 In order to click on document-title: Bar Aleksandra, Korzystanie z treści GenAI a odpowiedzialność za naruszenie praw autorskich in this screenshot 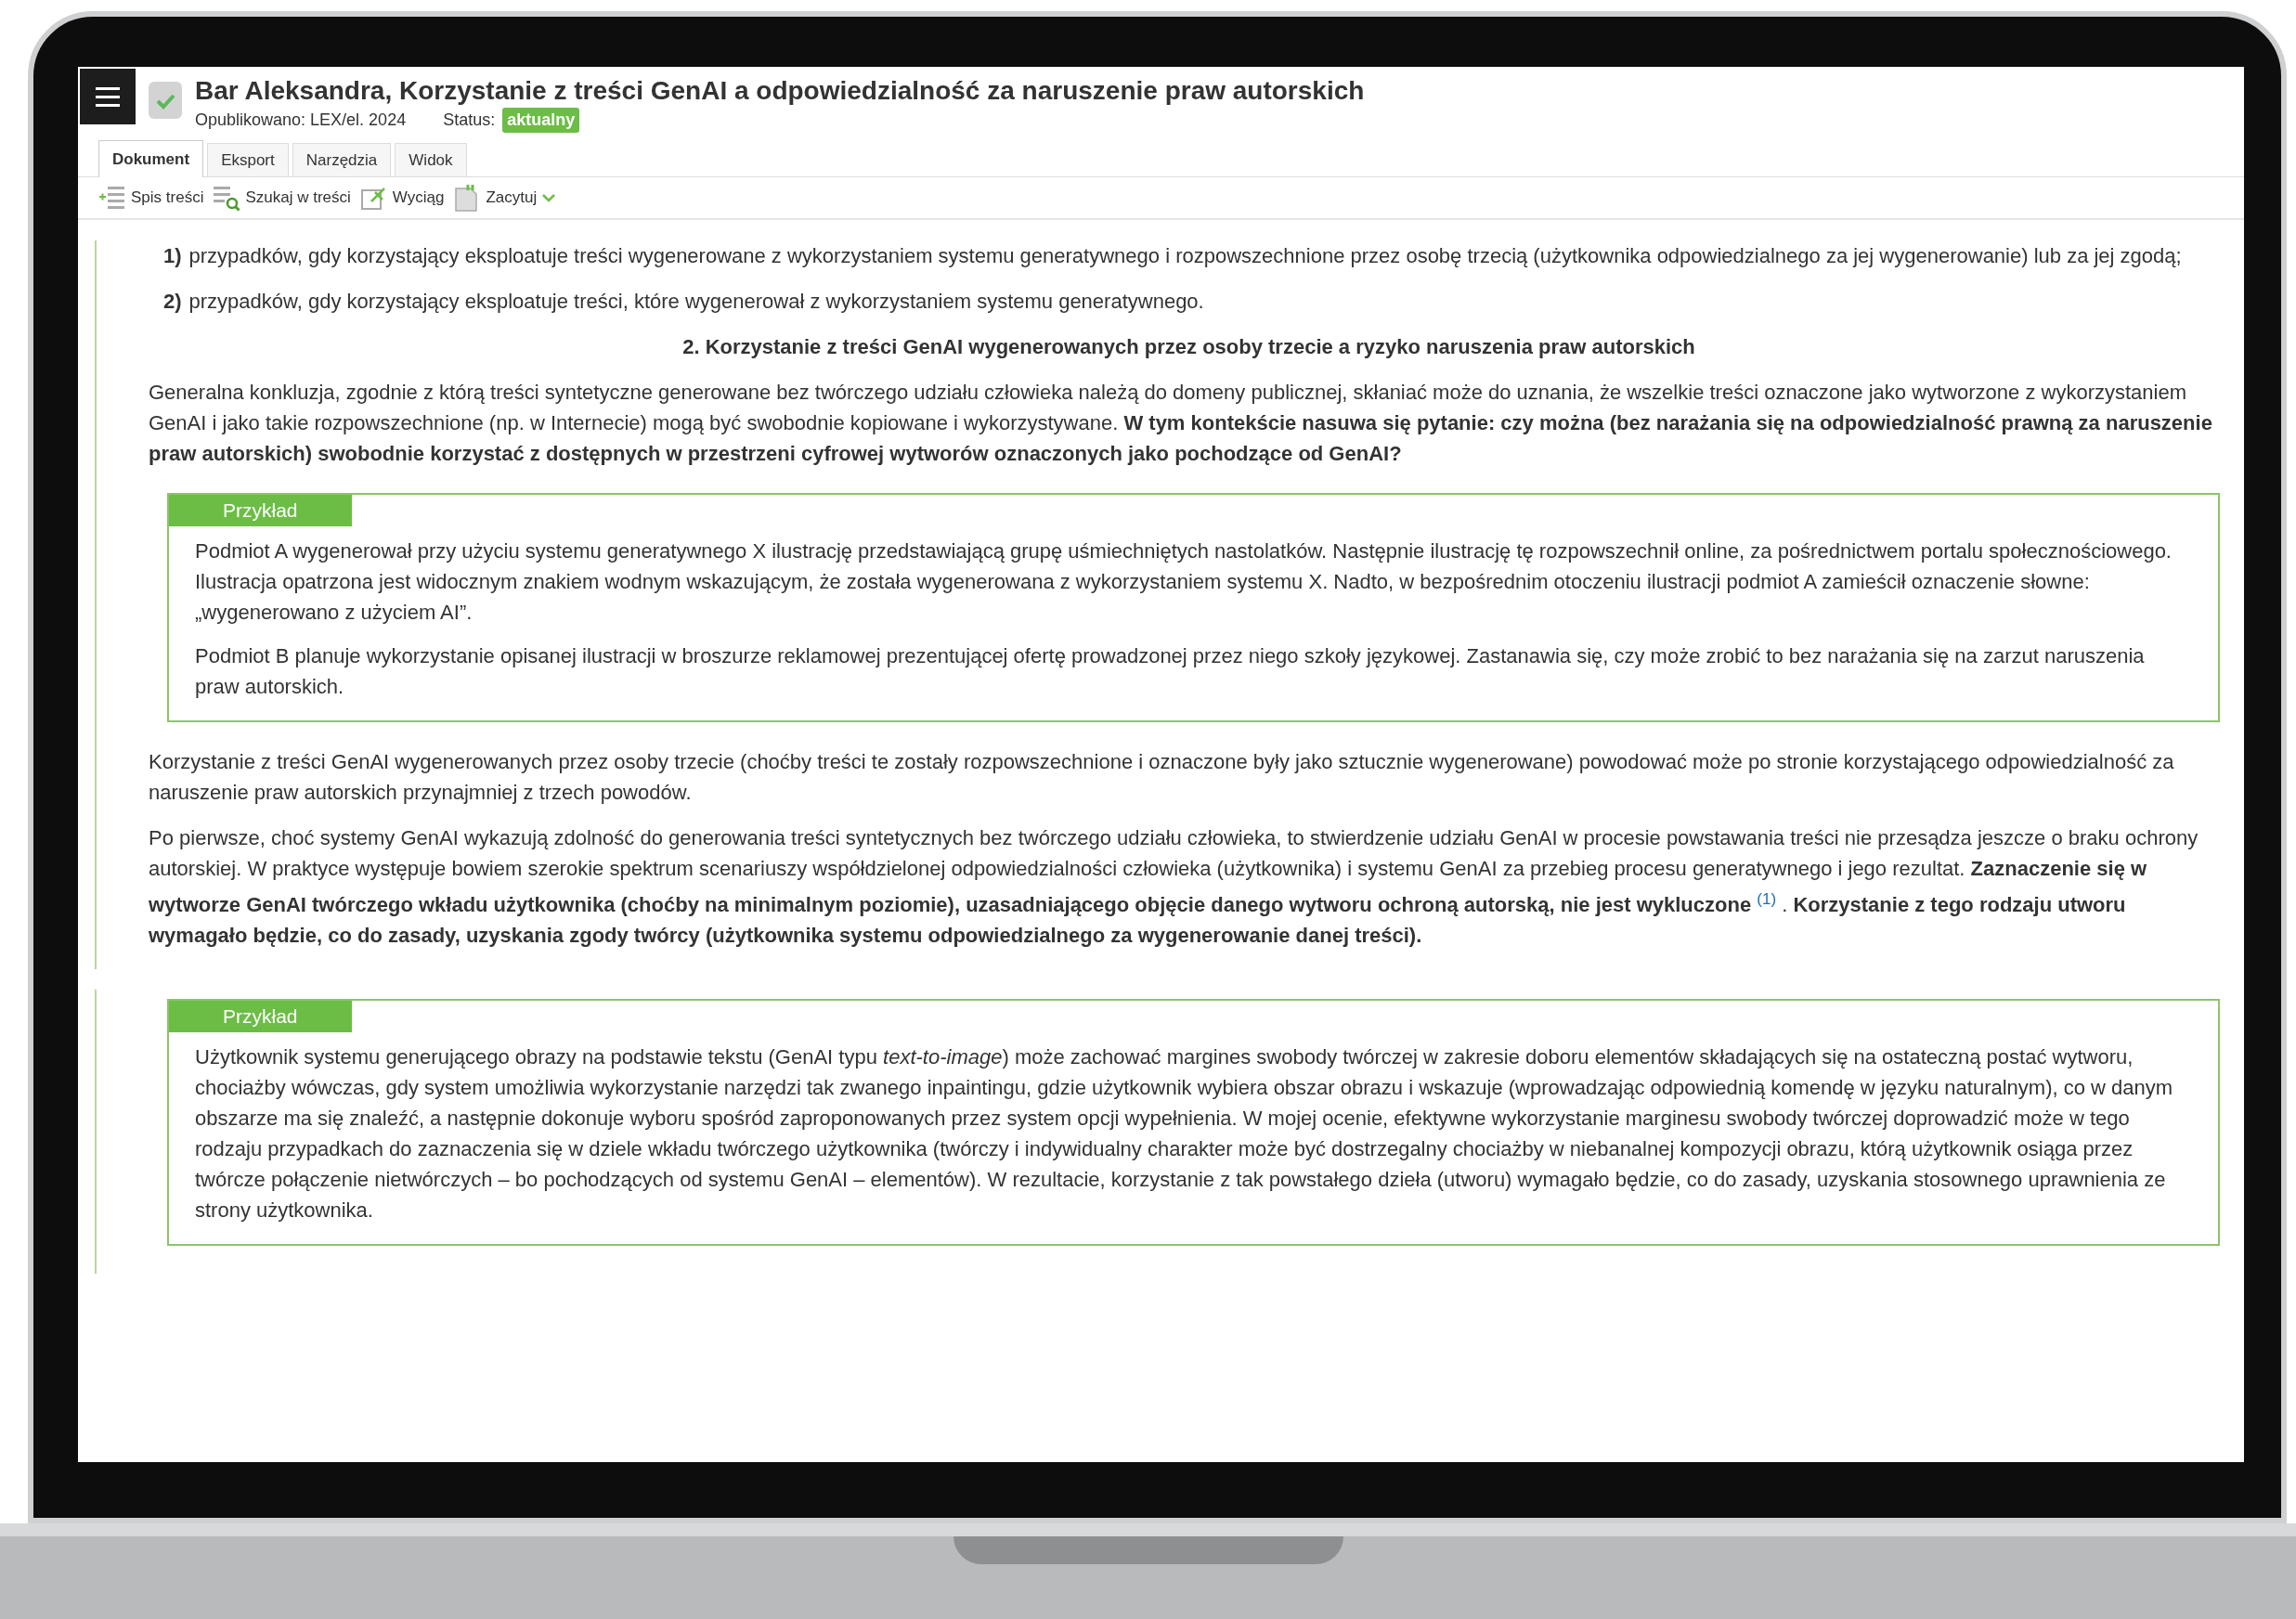, I will do `click(780, 91)`.